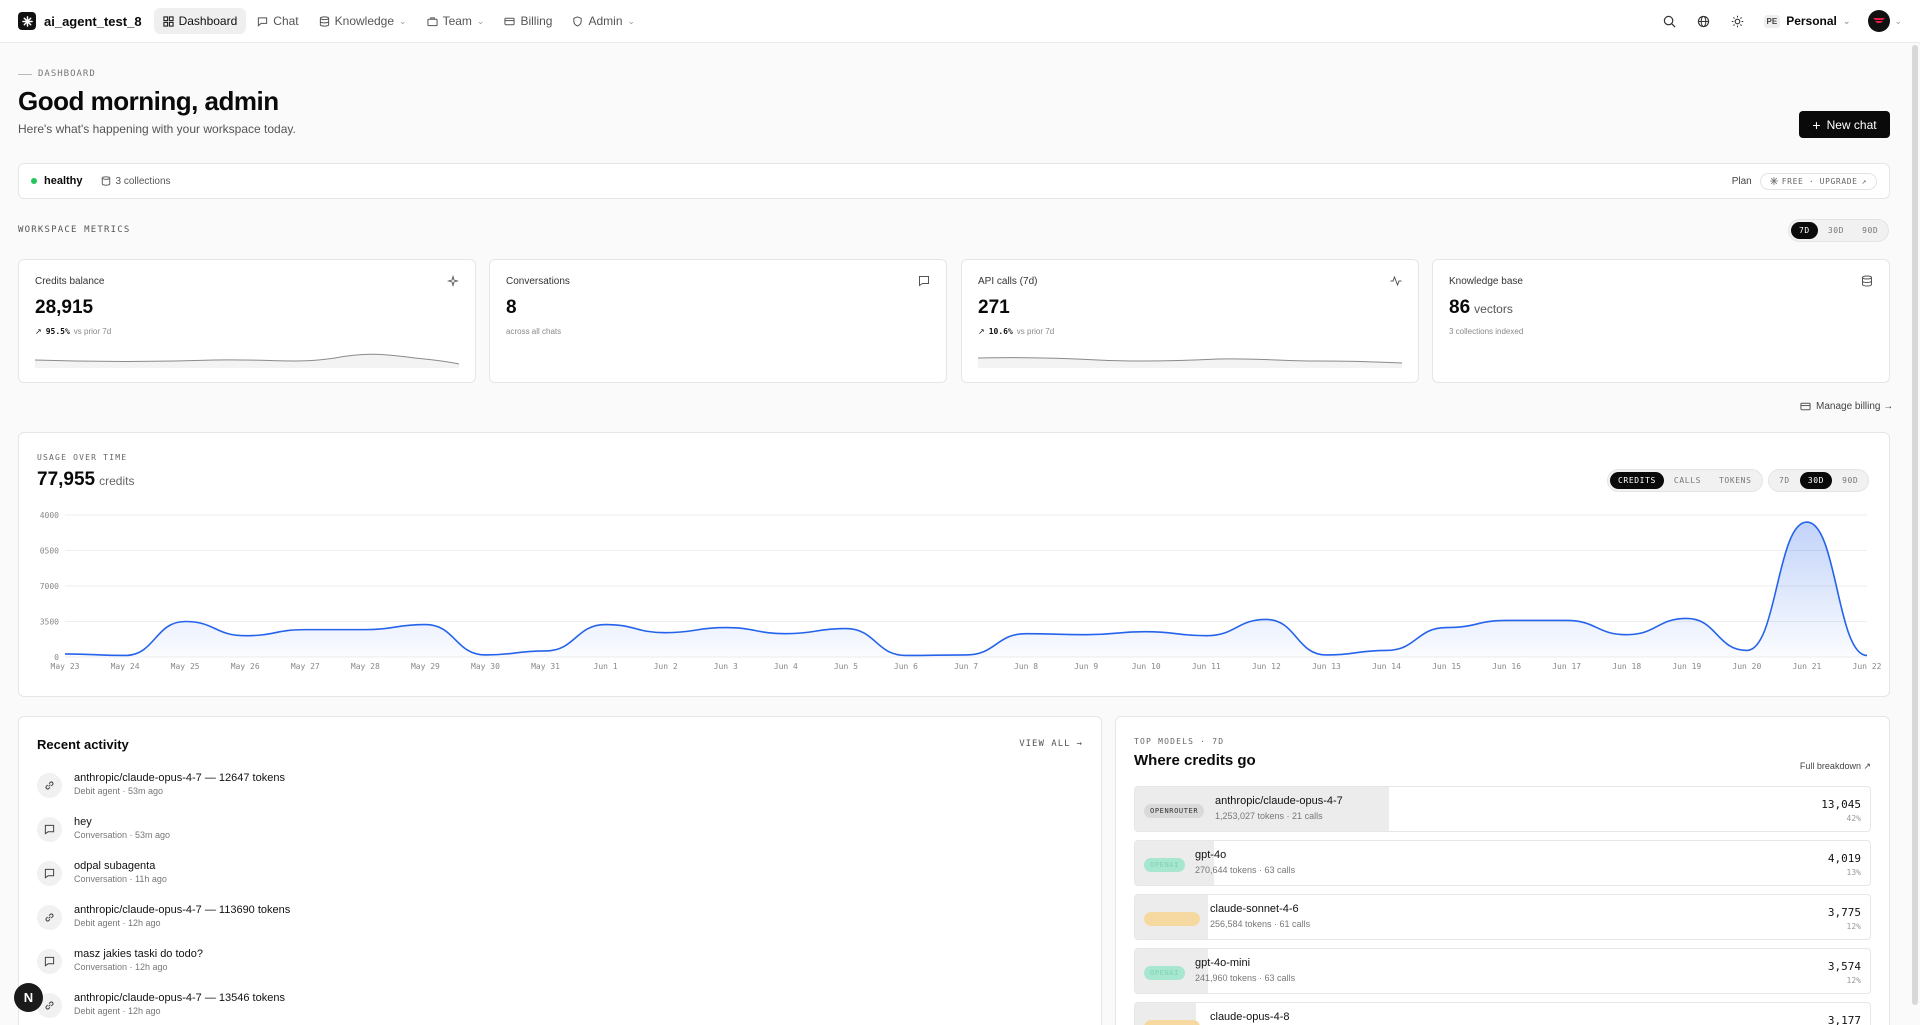 Image resolution: width=1920 pixels, height=1025 pixels. Describe the element at coordinates (1486, 281) in the screenshot. I see `metric-title: Knowledge base` at that location.